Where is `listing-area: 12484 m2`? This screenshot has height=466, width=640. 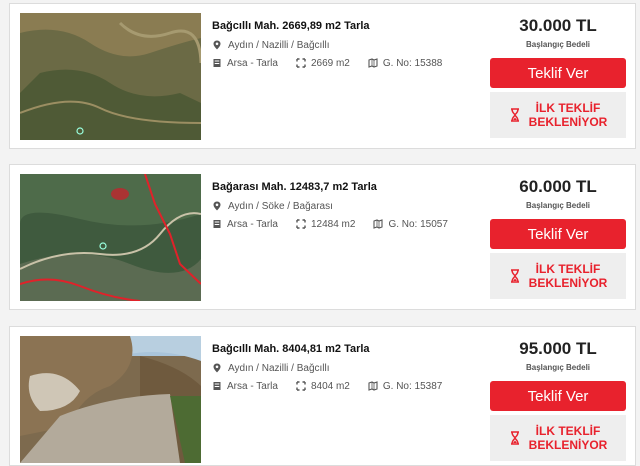
listing-area: 12484 m2 is located at coordinates (333, 224).